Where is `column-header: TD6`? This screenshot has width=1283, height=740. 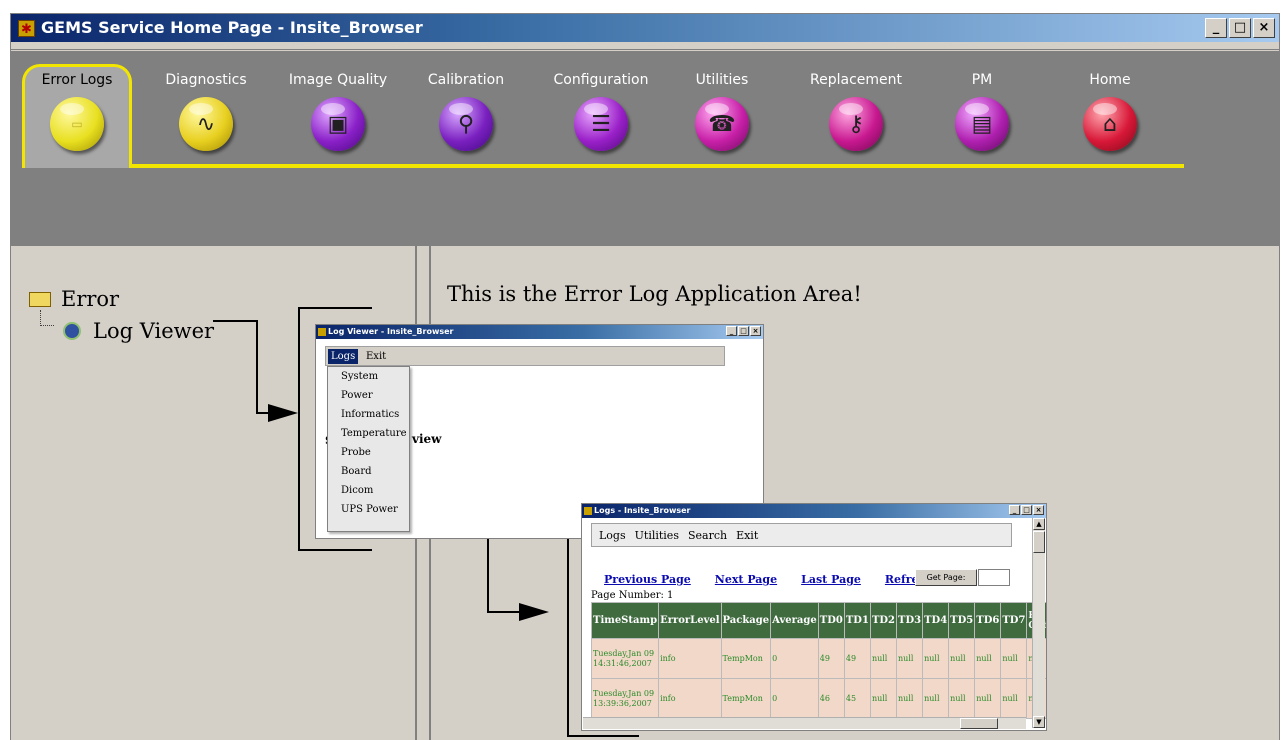
column-header: TD6 is located at coordinates (988, 620).